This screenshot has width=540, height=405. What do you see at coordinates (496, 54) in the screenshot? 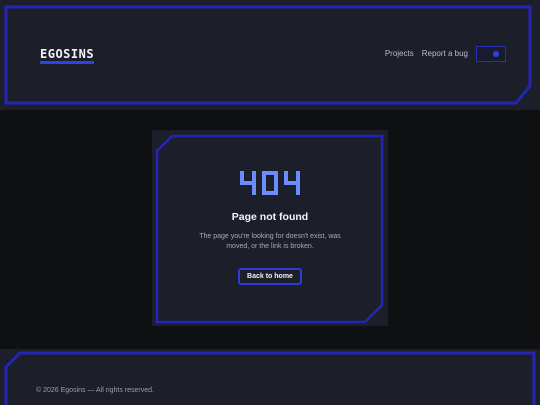
I see `toggle-knob-icon` at bounding box center [496, 54].